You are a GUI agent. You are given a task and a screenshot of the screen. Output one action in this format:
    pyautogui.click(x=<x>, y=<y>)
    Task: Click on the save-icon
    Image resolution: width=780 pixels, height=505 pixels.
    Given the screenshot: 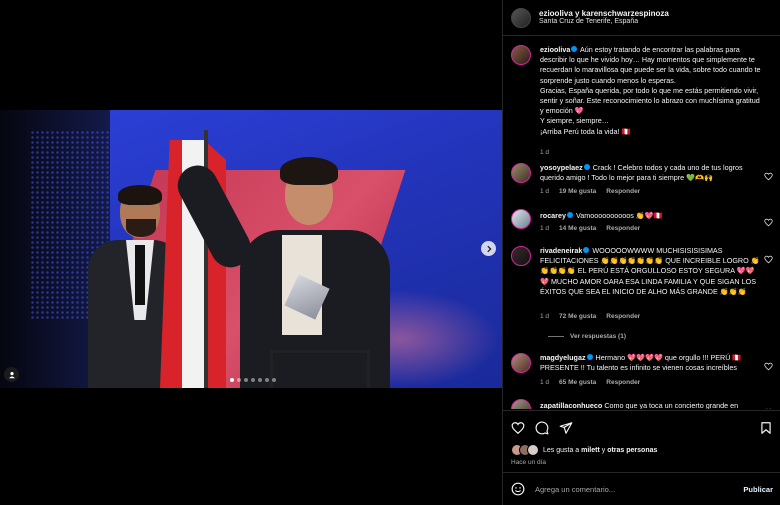 What is the action you would take?
    pyautogui.click(x=766, y=428)
    